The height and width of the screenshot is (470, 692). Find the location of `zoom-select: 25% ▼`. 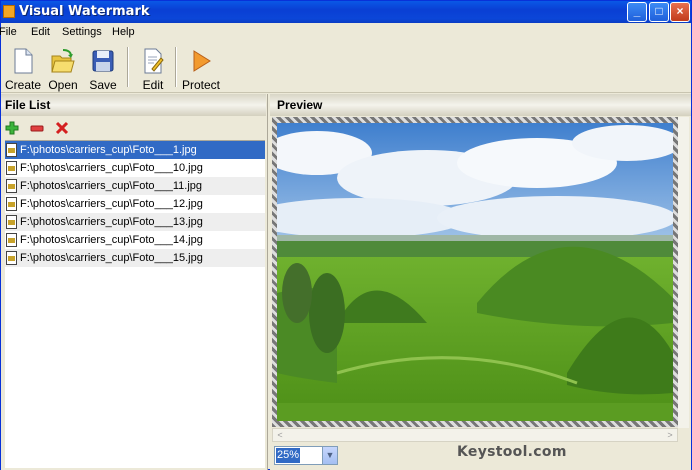

zoom-select: 25% ▼ is located at coordinates (306, 455).